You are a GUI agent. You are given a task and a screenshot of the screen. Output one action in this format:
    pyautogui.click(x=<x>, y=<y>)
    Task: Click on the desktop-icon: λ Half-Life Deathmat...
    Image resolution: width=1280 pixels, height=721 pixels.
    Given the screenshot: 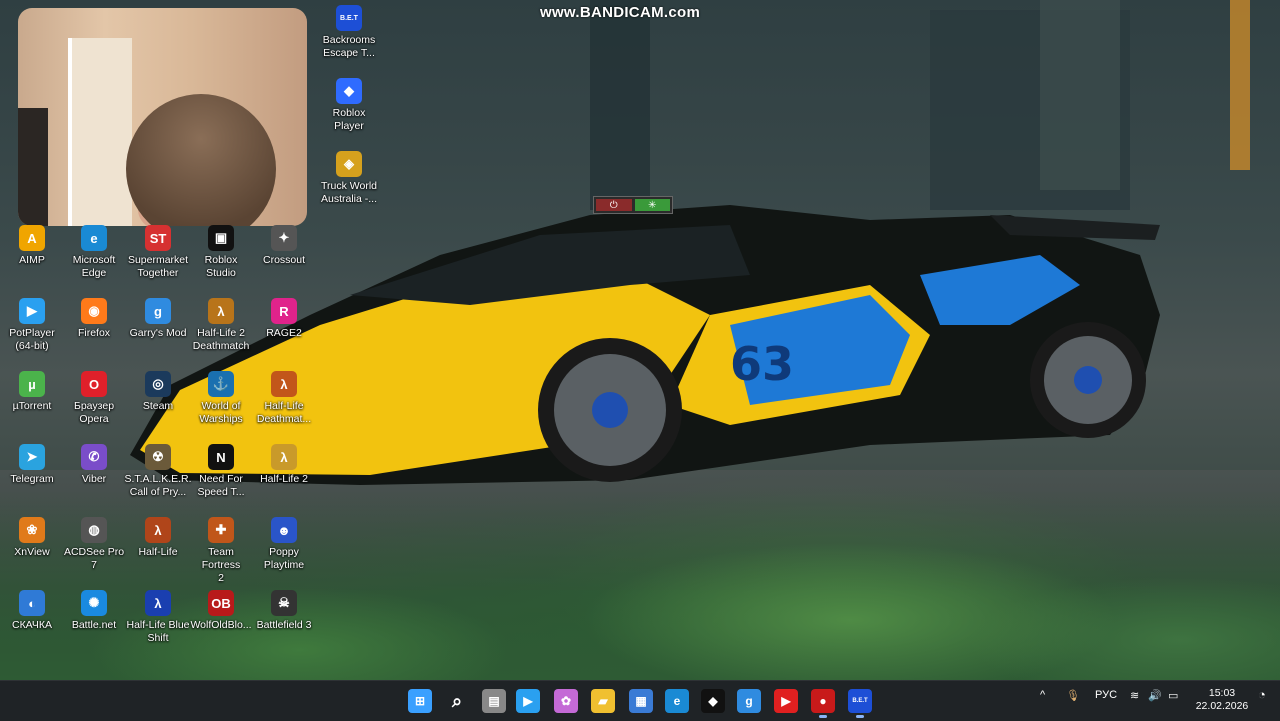 What is the action you would take?
    pyautogui.click(x=284, y=398)
    